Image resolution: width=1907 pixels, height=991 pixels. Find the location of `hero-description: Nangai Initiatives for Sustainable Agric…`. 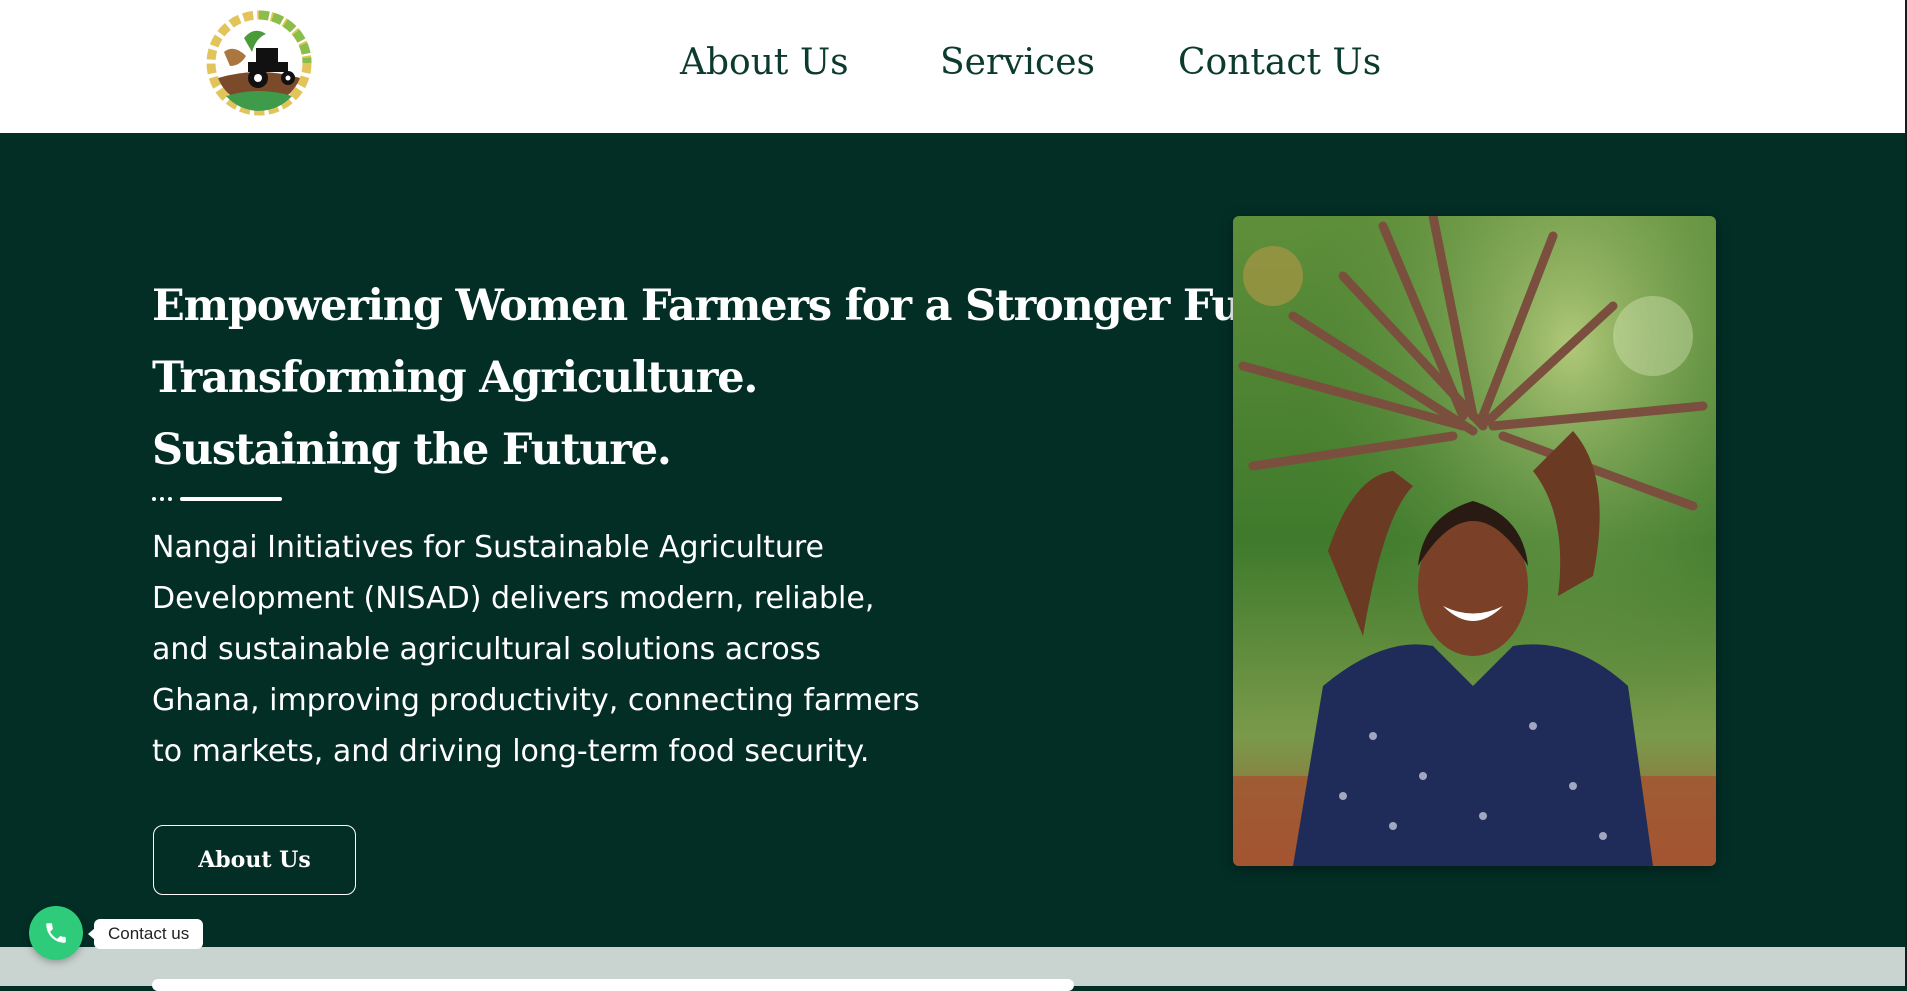

hero-description: Nangai Initiatives for Sustainable Agric… is located at coordinates (536, 649).